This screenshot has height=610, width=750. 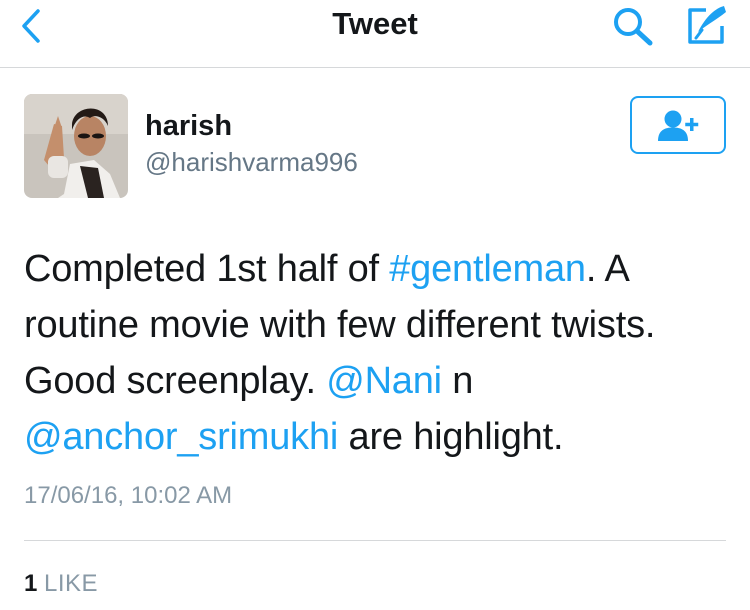 What do you see at coordinates (181, 437) in the screenshot?
I see `mention-link: @anchor_srimukhi` at bounding box center [181, 437].